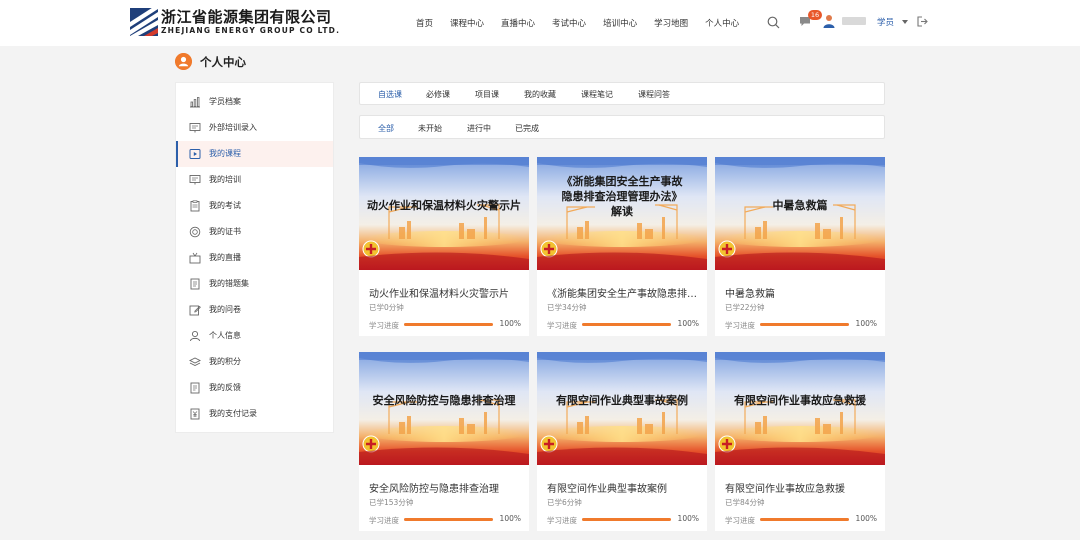 This screenshot has height=540, width=1080. I want to click on sidebar-item-label: 我的课程, so click(225, 153).